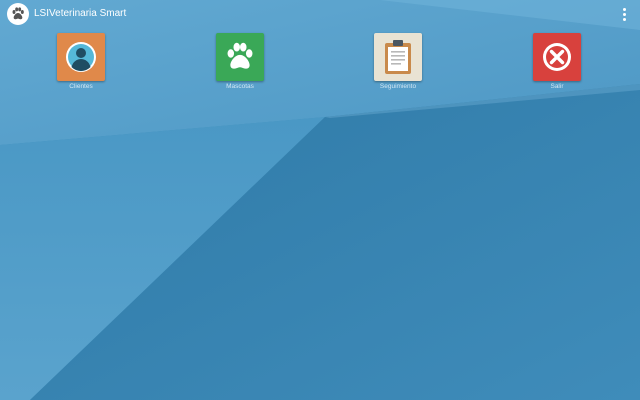  Describe the element at coordinates (81, 86) in the screenshot. I see `clientes-label: Clientes` at that location.